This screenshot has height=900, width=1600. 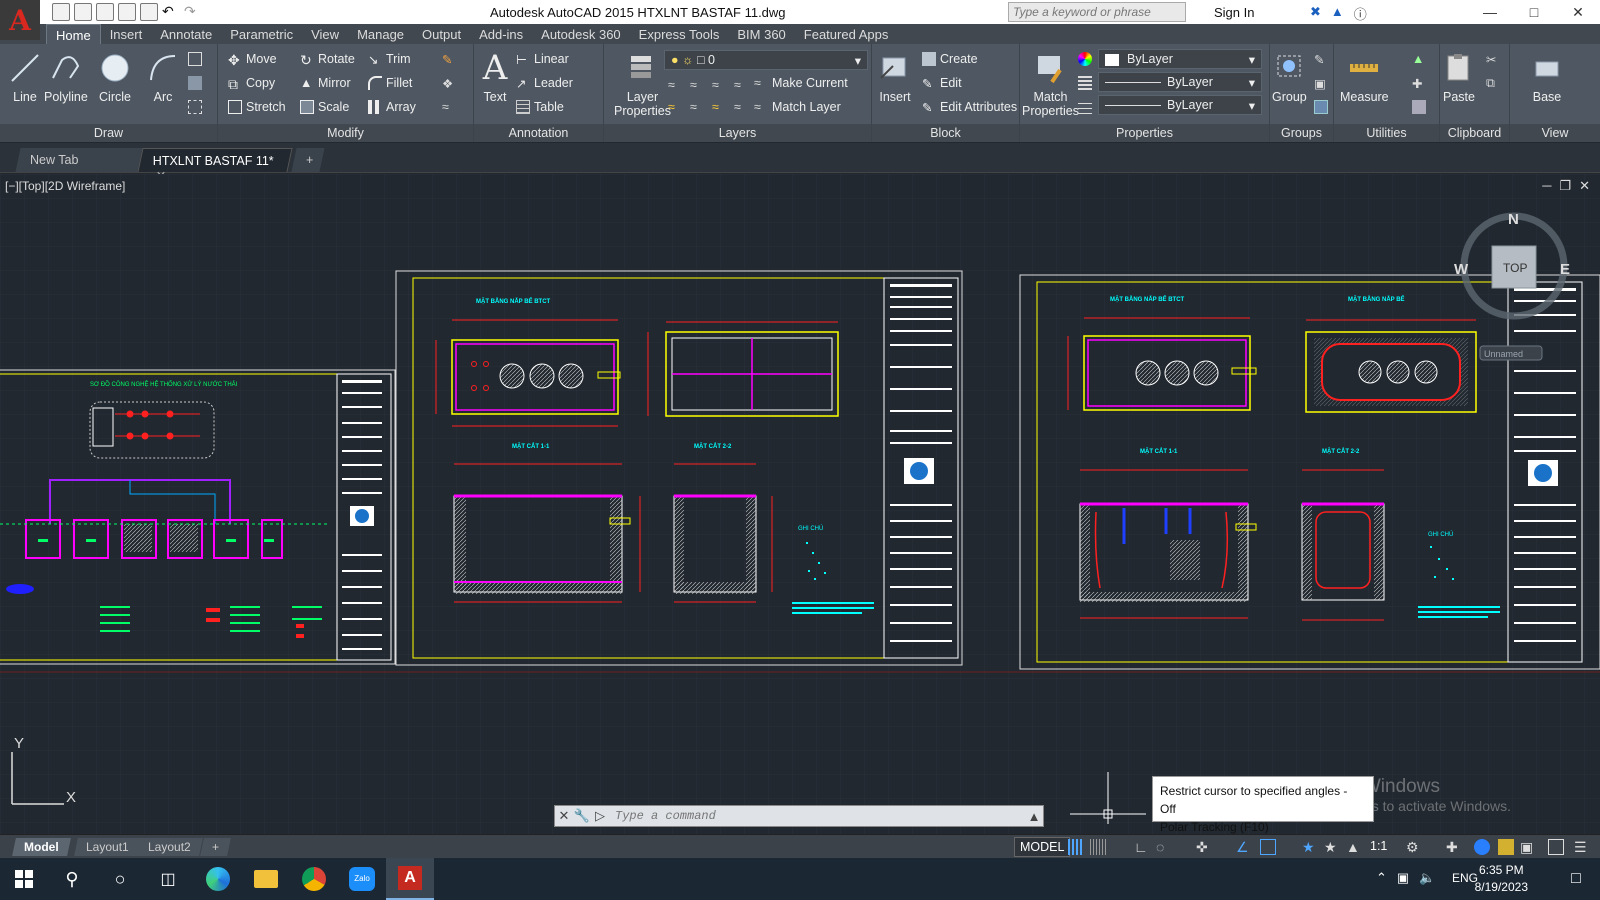 I want to click on match-properties-button: Match Properties, so click(x=1050, y=84).